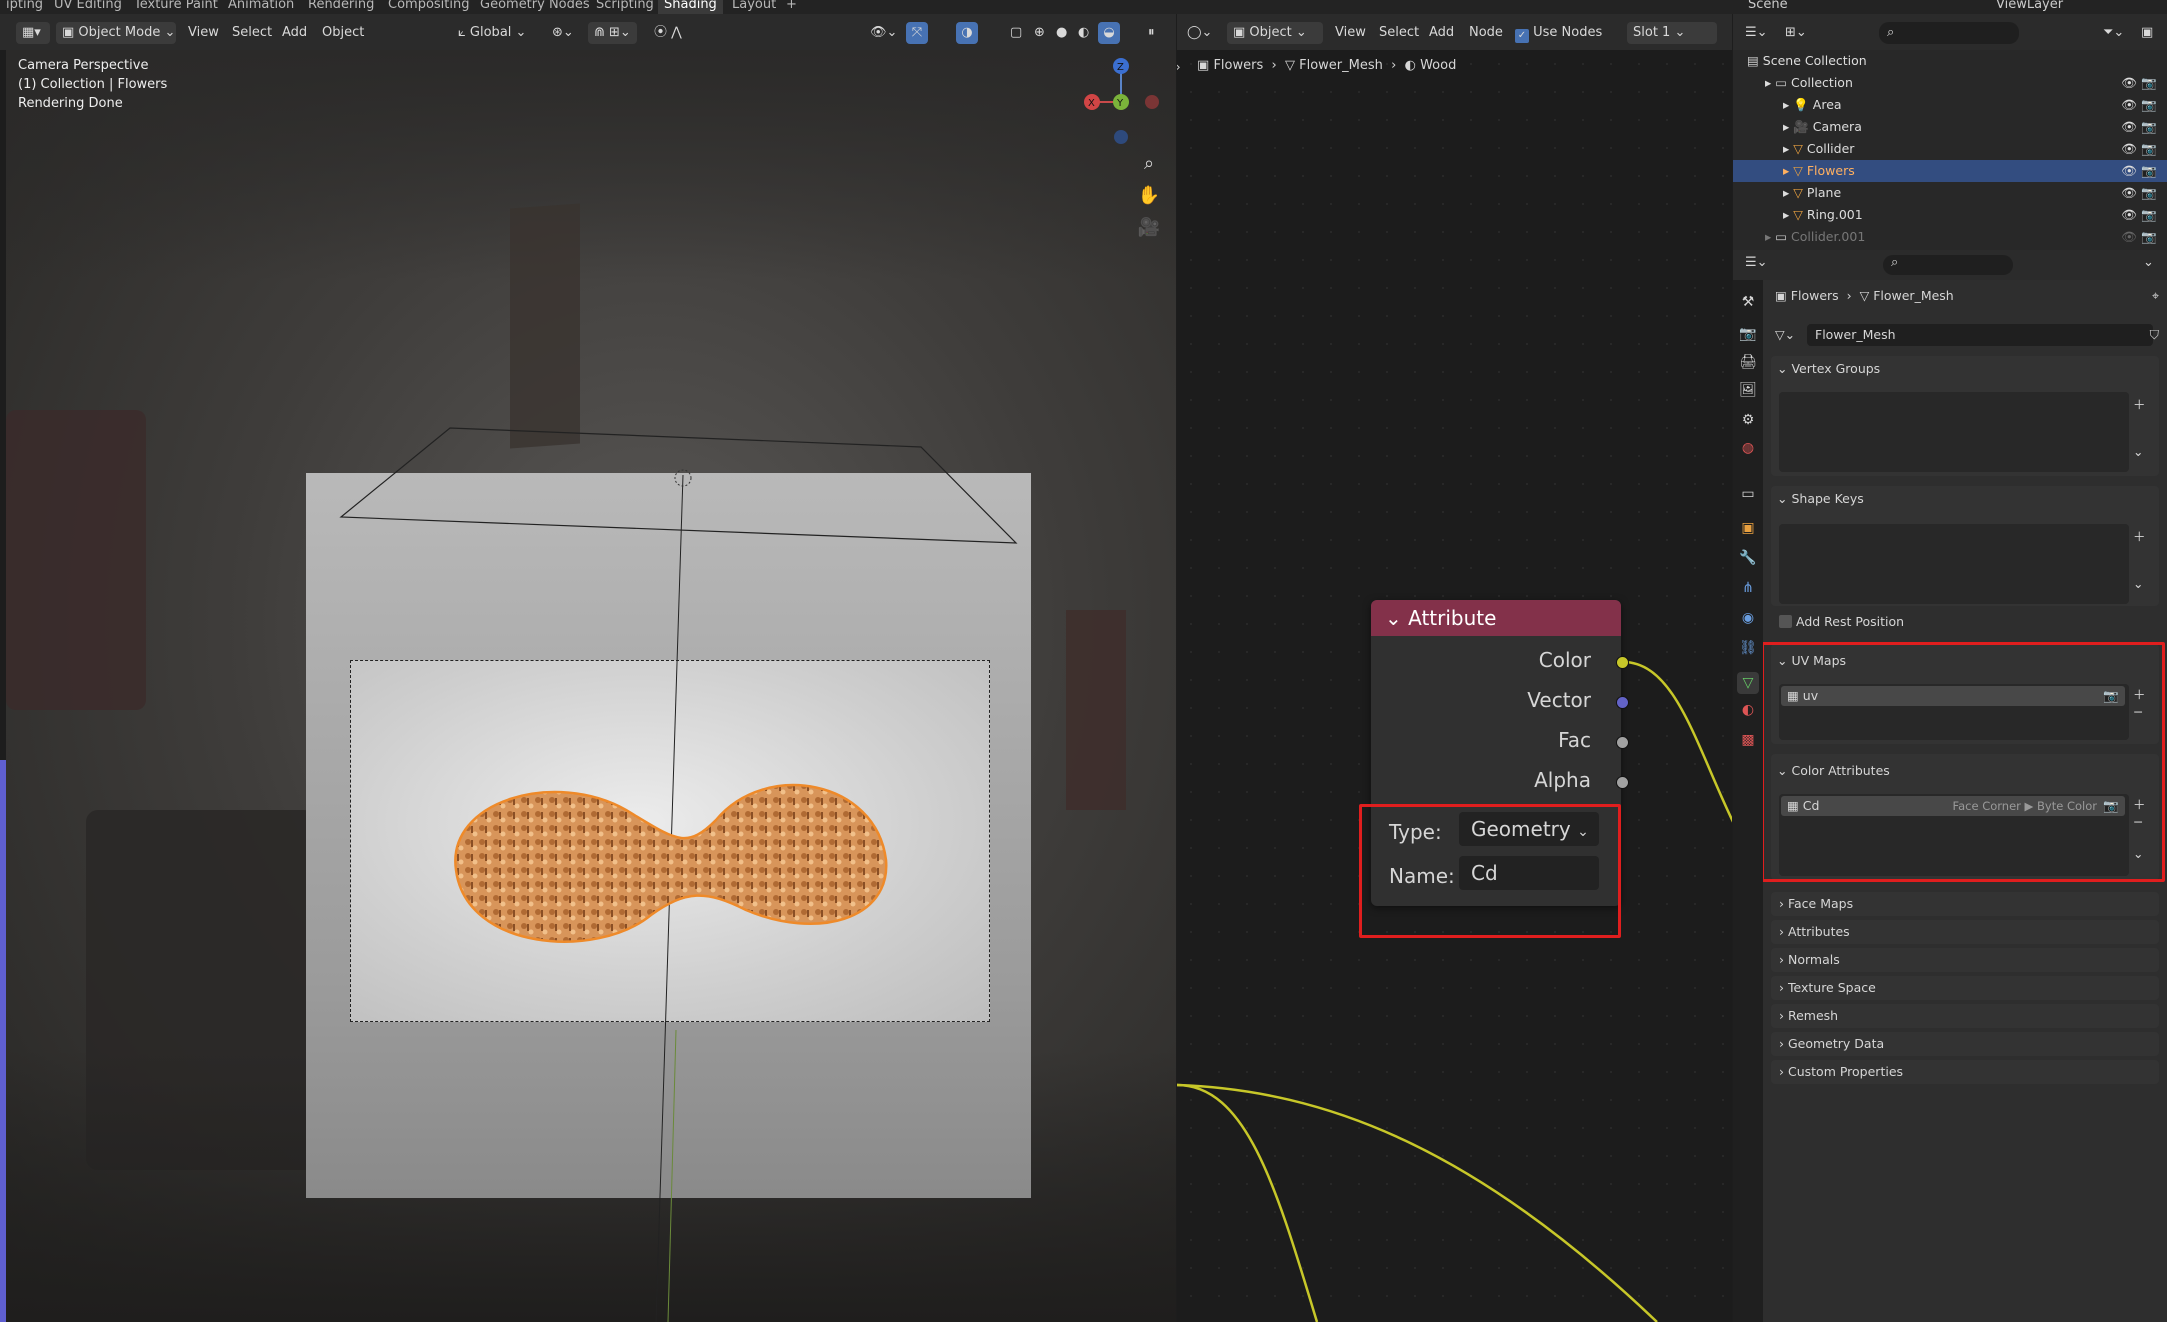 The image size is (2167, 1322). Describe the element at coordinates (341, 7) in the screenshot. I see `tab-rendering: Rendering` at that location.